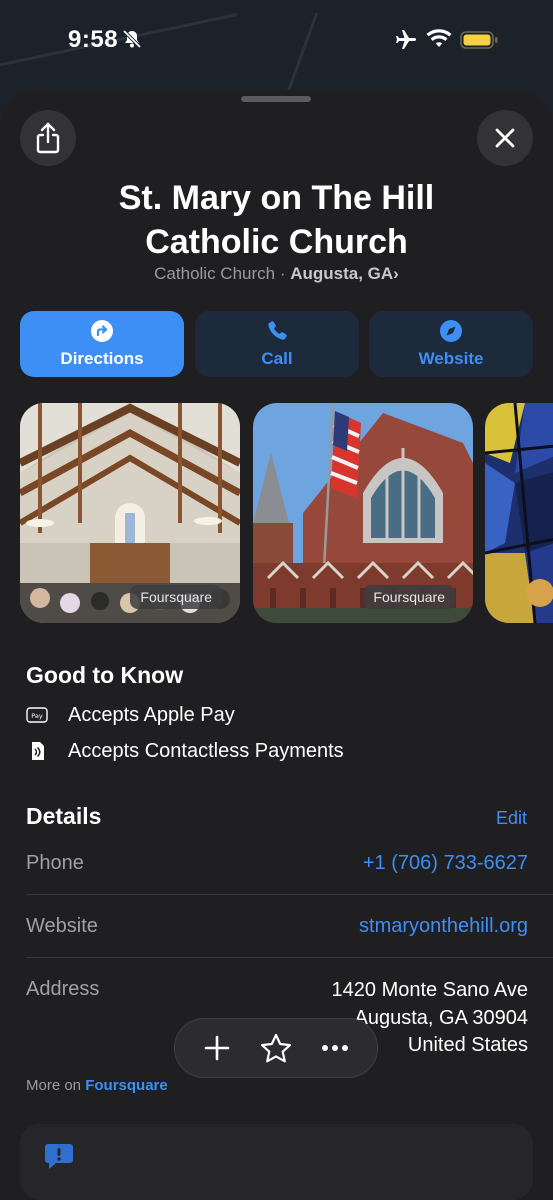 Image resolution: width=553 pixels, height=1200 pixels. I want to click on directions-icon, so click(102, 331).